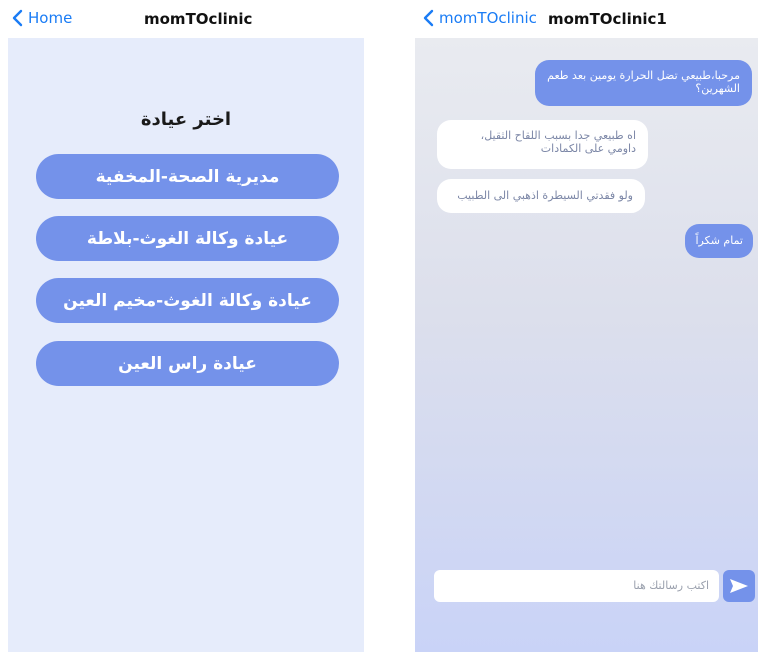 The image size is (758, 652). What do you see at coordinates (541, 196) in the screenshot?
I see `message-bubble-incoming: ولو فقدتي السيطرة اذهبي الى الطبيب` at bounding box center [541, 196].